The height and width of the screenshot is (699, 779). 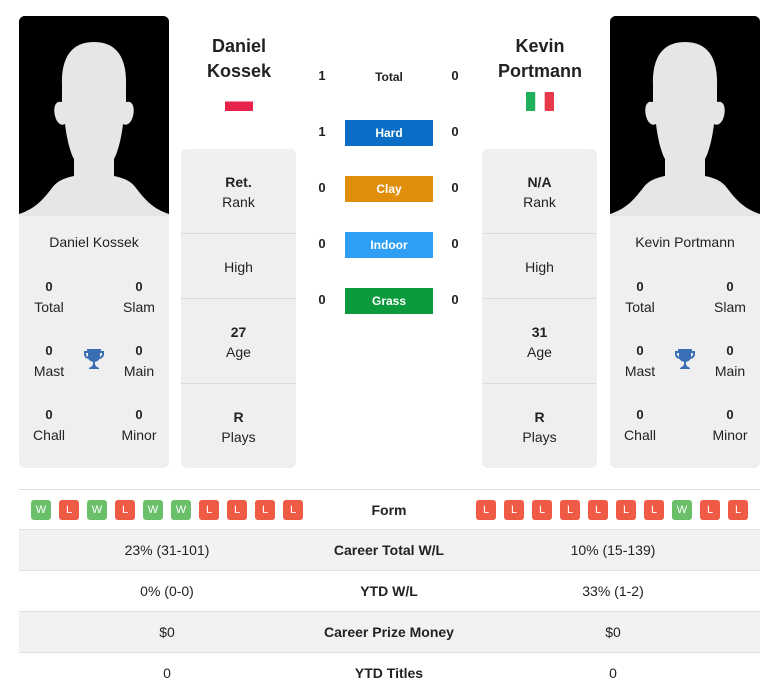 What do you see at coordinates (390, 673) in the screenshot?
I see `comparison-row-ytd-titles: 0 YTD Titles 0` at bounding box center [390, 673].